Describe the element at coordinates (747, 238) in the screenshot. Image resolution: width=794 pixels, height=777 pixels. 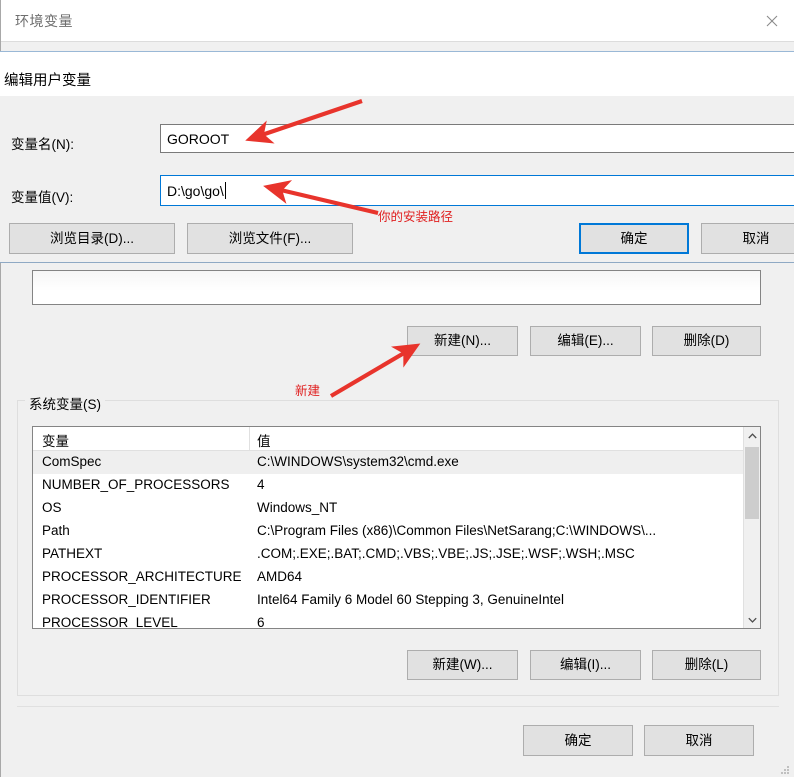
I see `edit-cancel-button: 取消` at that location.